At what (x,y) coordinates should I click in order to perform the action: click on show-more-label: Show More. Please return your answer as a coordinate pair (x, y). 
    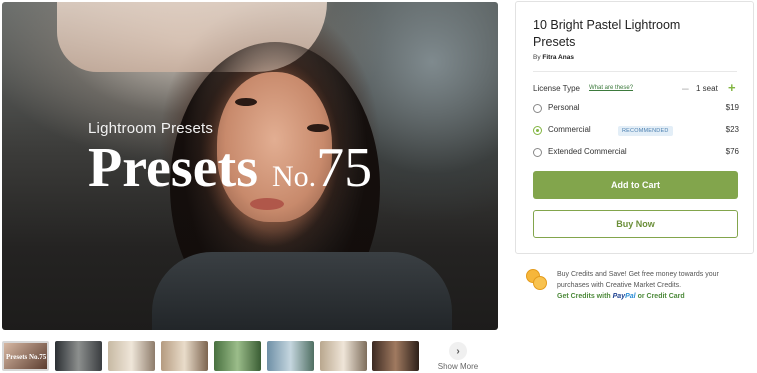
    Looking at the image, I should click on (458, 366).